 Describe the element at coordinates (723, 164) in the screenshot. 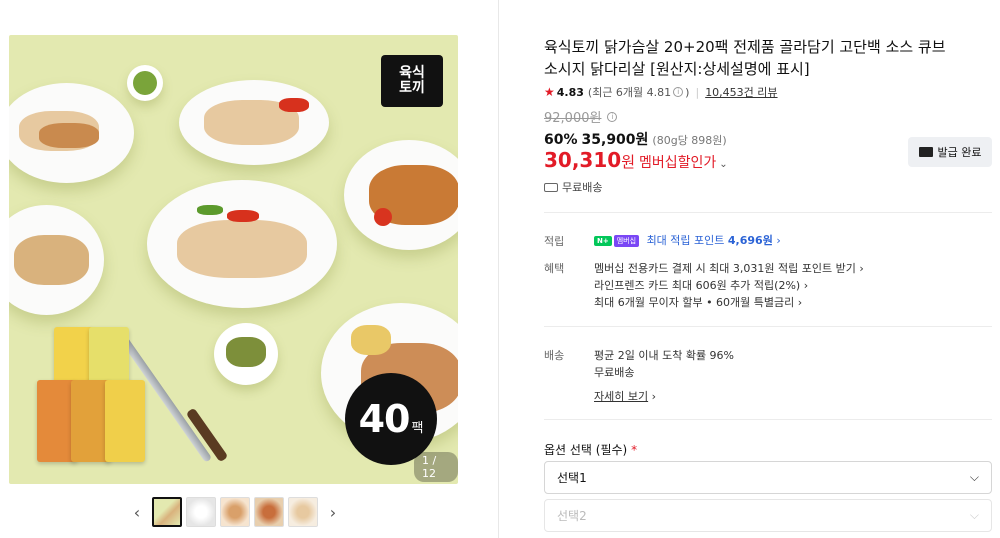

I see `chevron-down-icon: ⌄` at that location.